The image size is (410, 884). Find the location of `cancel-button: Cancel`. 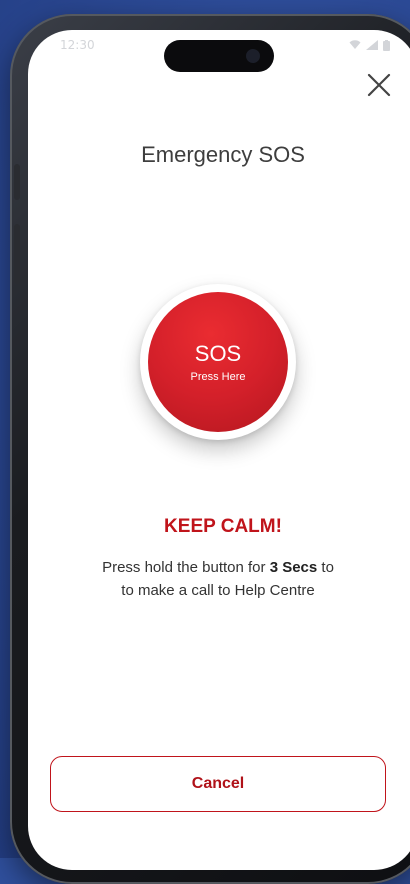

cancel-button: Cancel is located at coordinates (218, 784).